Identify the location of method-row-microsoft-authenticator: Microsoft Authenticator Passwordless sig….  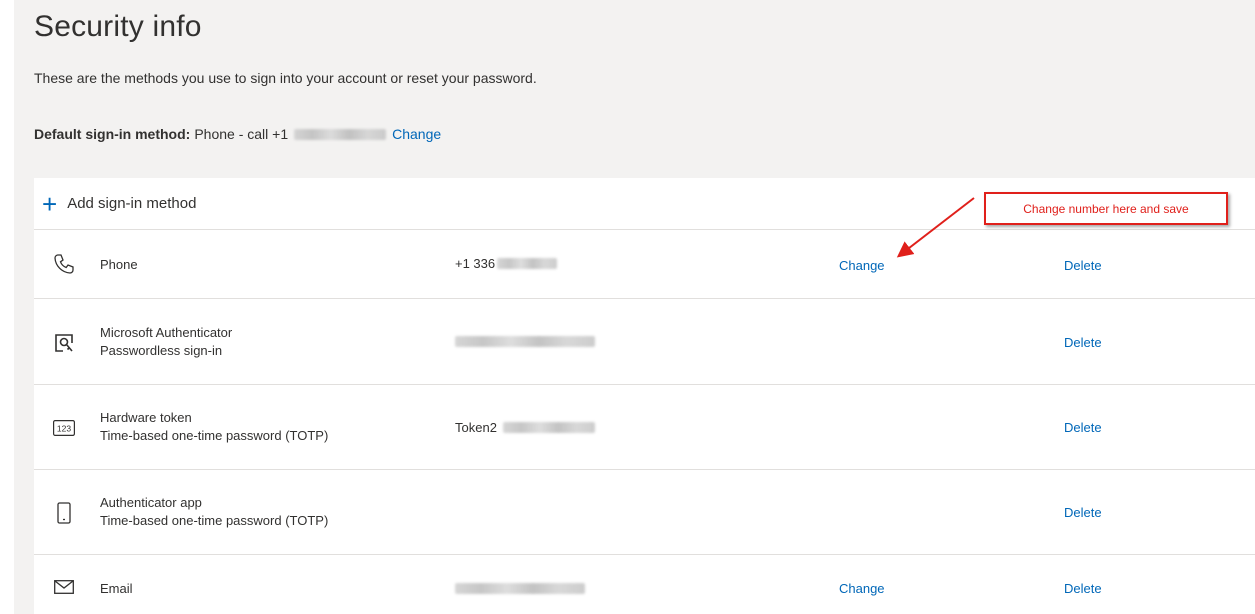
(644, 342).